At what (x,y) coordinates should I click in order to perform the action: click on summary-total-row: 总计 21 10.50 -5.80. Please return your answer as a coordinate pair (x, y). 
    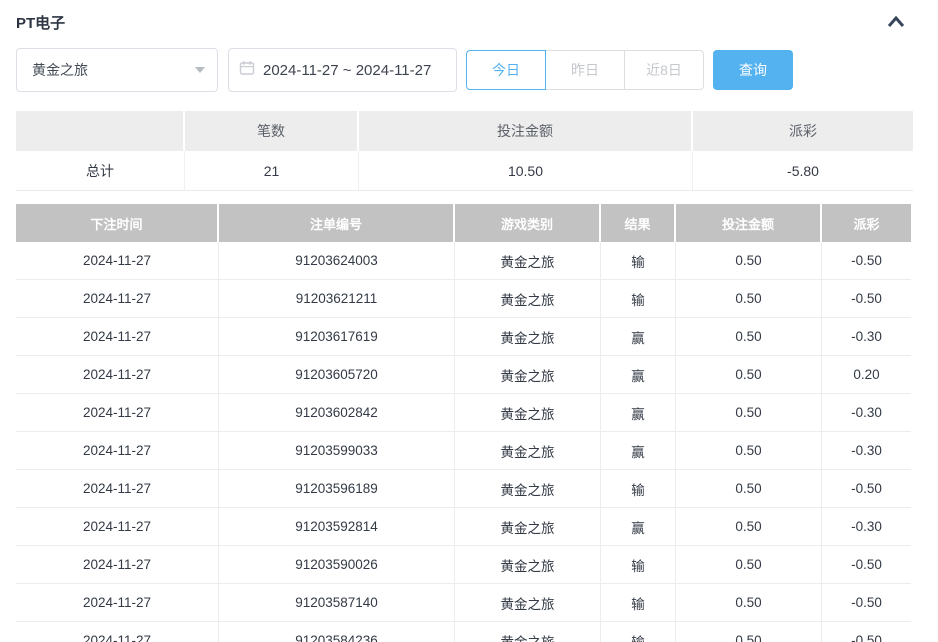
    Looking at the image, I should click on (464, 171).